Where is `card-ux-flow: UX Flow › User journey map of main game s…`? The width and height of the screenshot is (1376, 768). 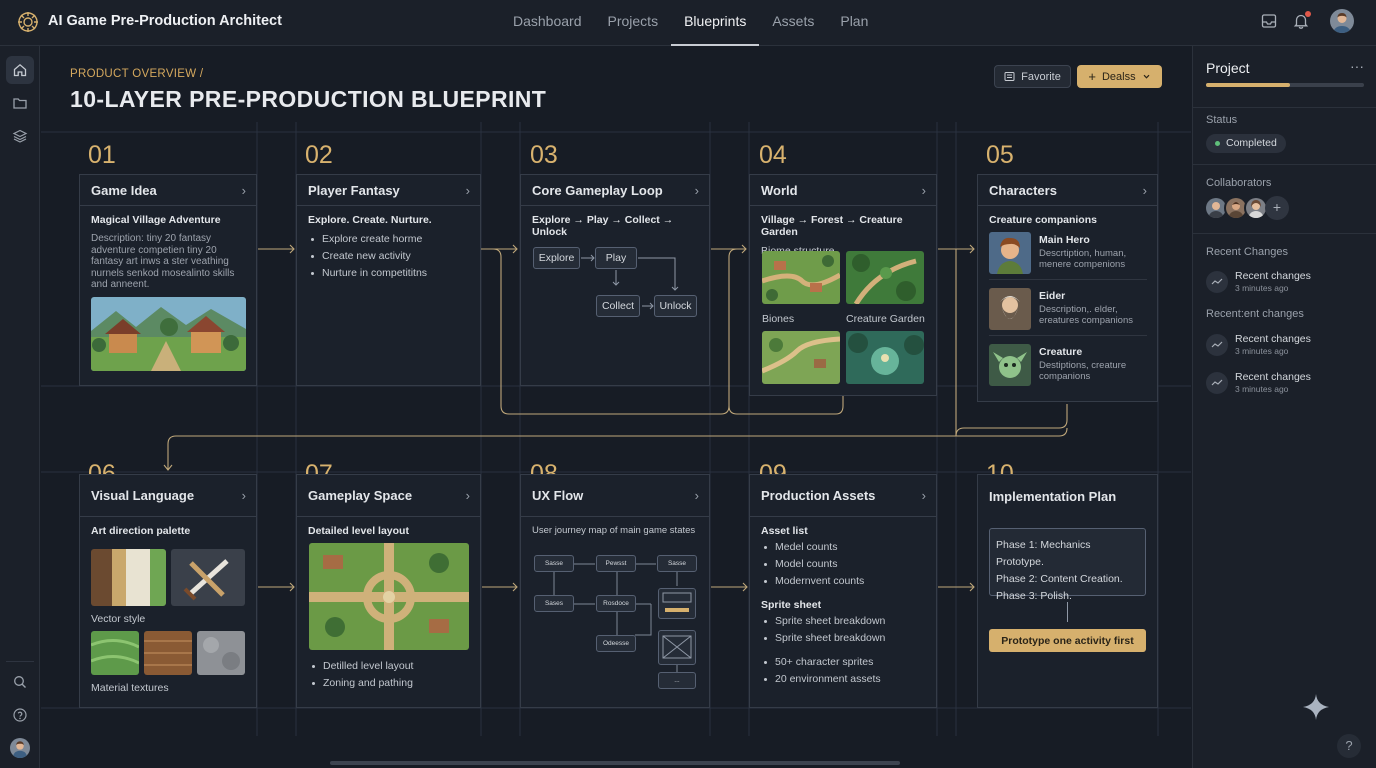 card-ux-flow: UX Flow › User journey map of main game s… is located at coordinates (615, 591).